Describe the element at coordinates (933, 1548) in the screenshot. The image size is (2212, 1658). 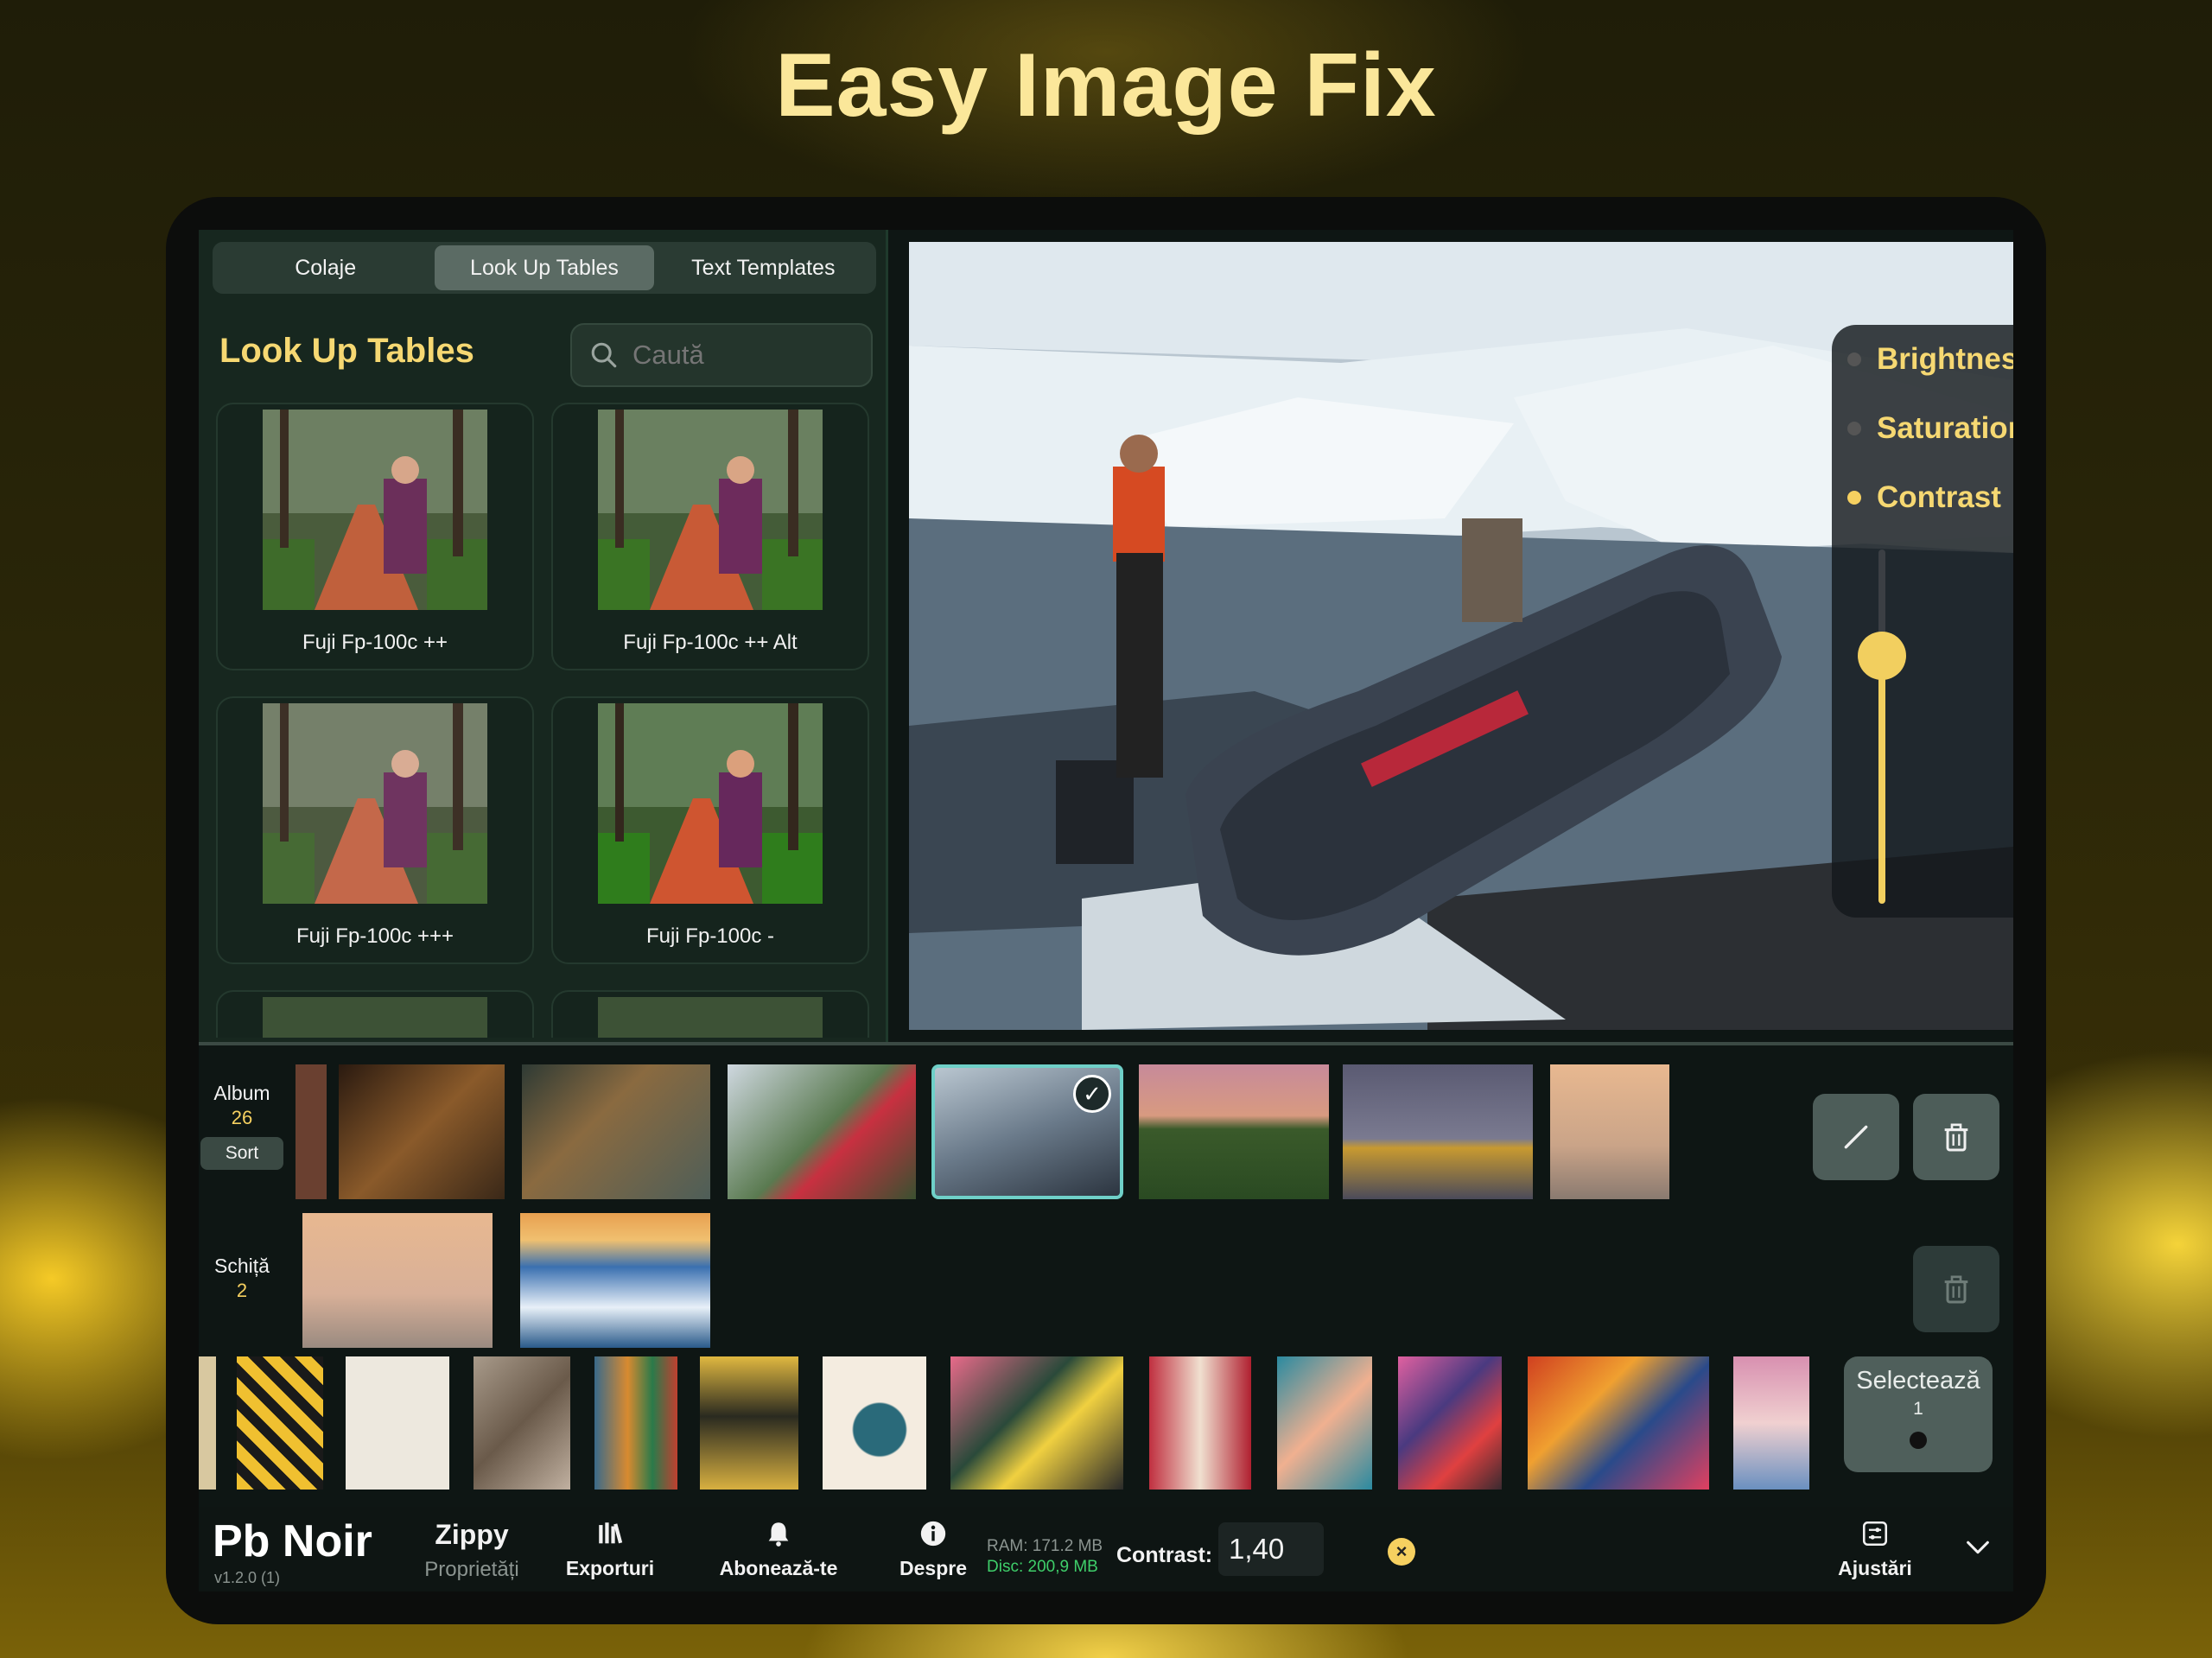
I see `about-button: Despre` at that location.